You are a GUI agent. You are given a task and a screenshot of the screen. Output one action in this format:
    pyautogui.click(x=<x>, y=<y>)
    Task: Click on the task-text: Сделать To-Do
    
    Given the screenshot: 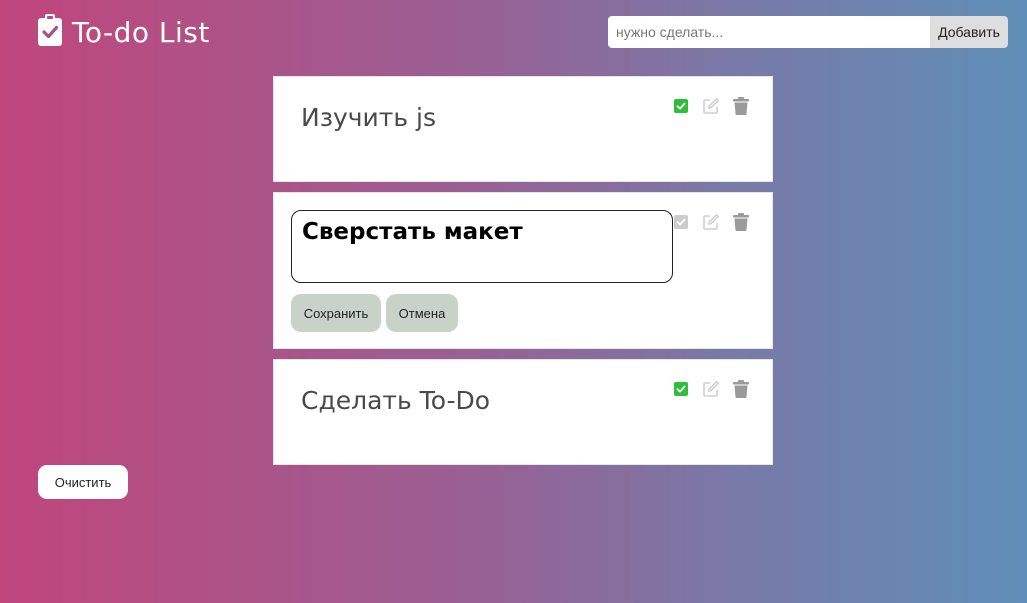 What is the action you would take?
    pyautogui.click(x=396, y=400)
    